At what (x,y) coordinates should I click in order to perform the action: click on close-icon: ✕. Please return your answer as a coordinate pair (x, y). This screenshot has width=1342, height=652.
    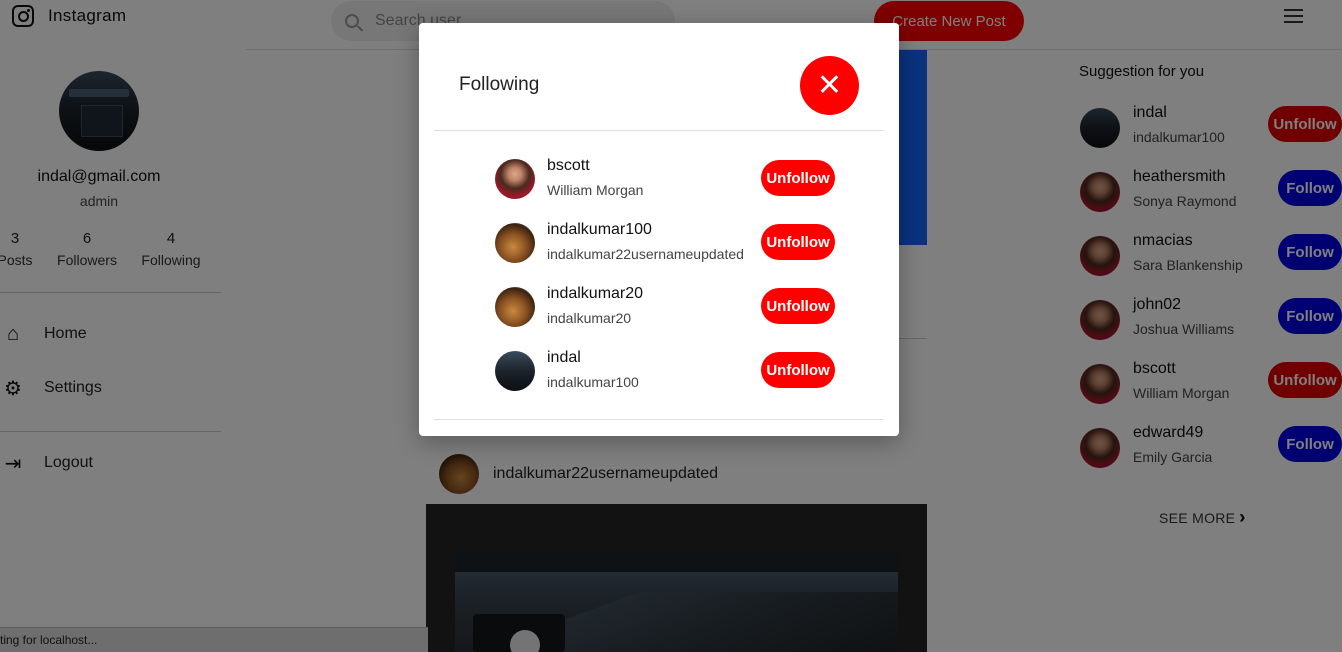
    Looking at the image, I should click on (829, 85).